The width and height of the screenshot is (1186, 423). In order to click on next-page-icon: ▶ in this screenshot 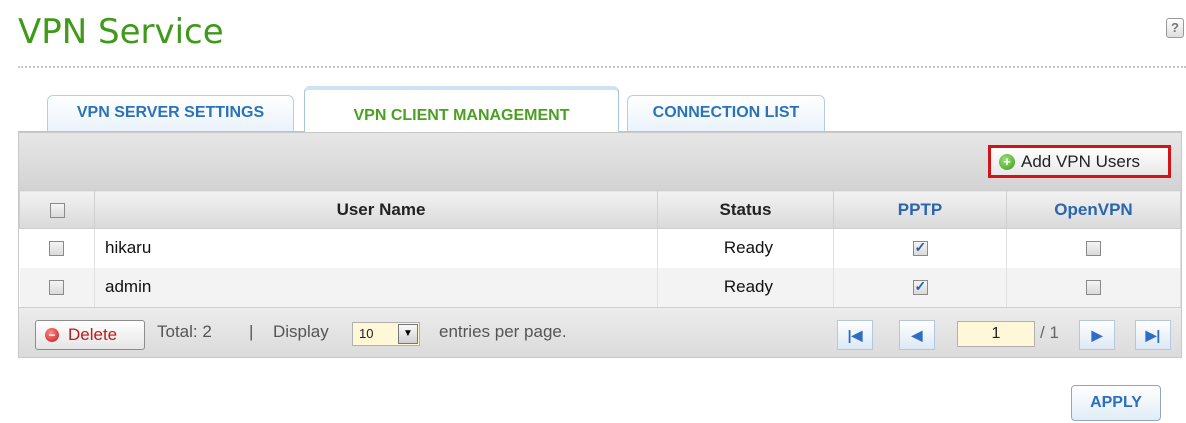, I will do `click(1097, 335)`.